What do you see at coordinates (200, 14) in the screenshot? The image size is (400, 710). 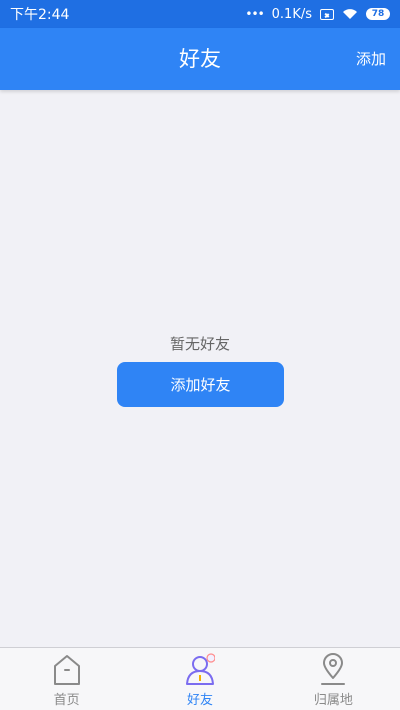 I see `status-bar: 下午2:44 ••• 0.1K/s 78` at bounding box center [200, 14].